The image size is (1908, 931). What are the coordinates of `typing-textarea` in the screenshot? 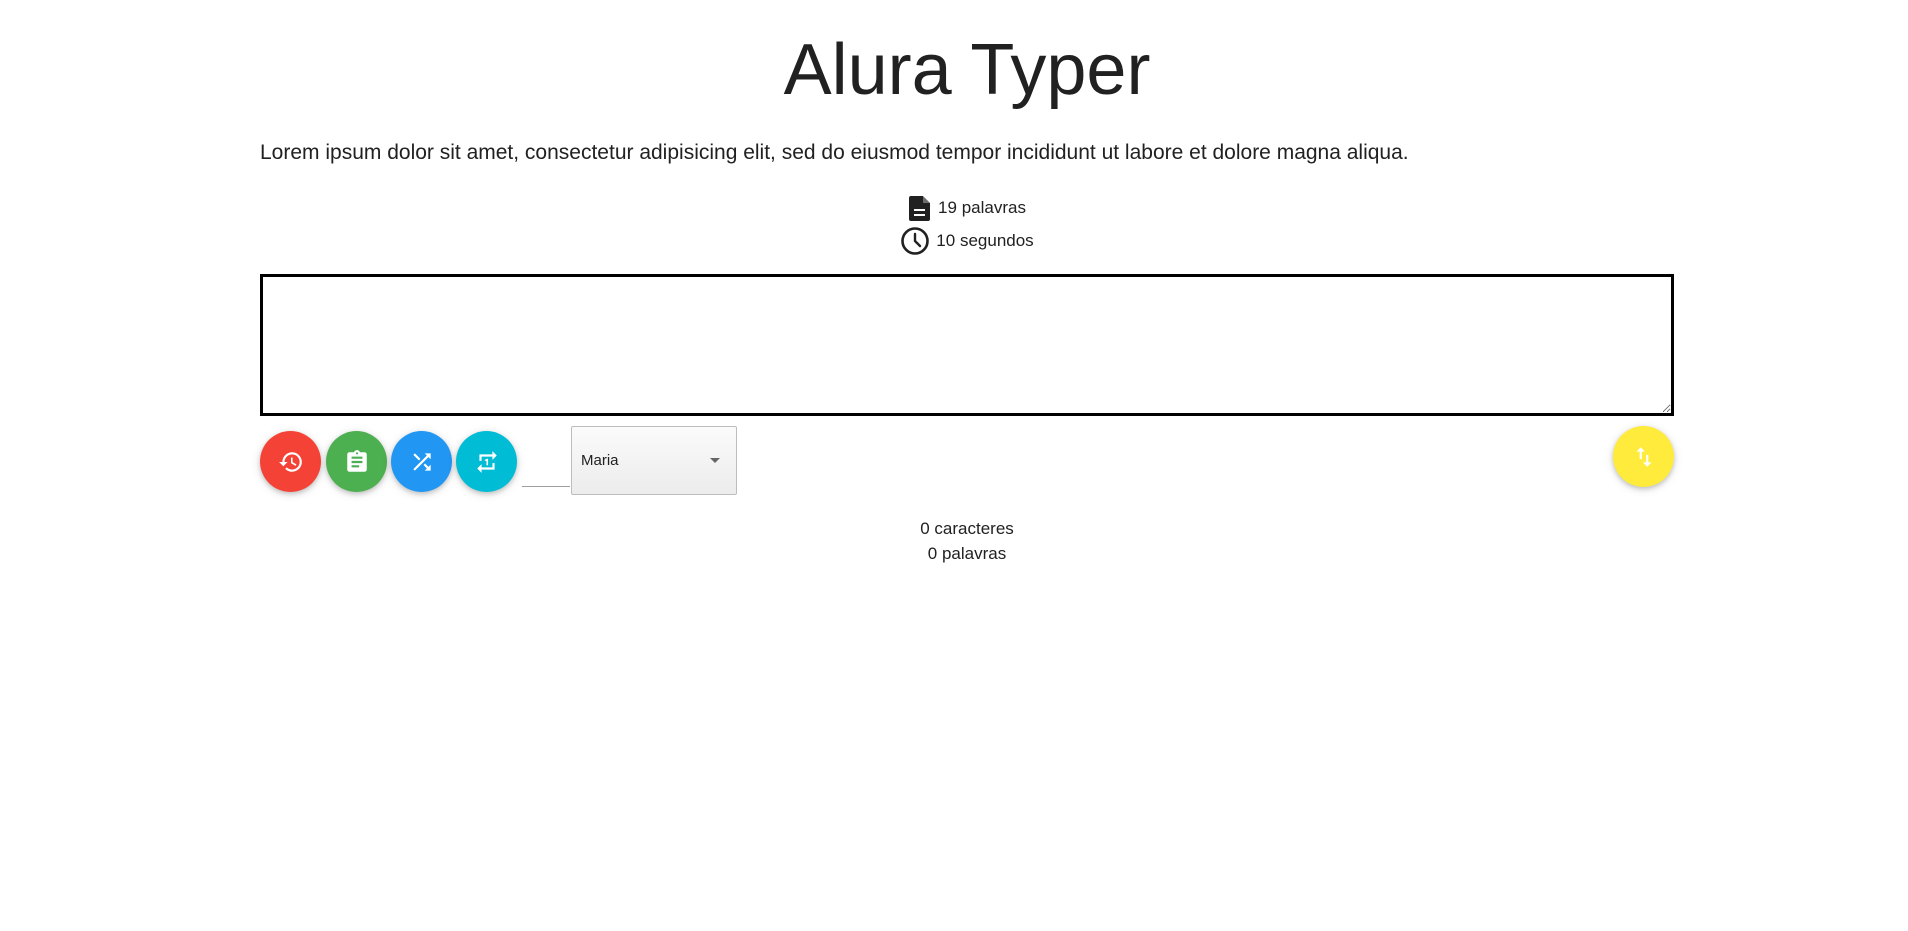 It's located at (967, 345).